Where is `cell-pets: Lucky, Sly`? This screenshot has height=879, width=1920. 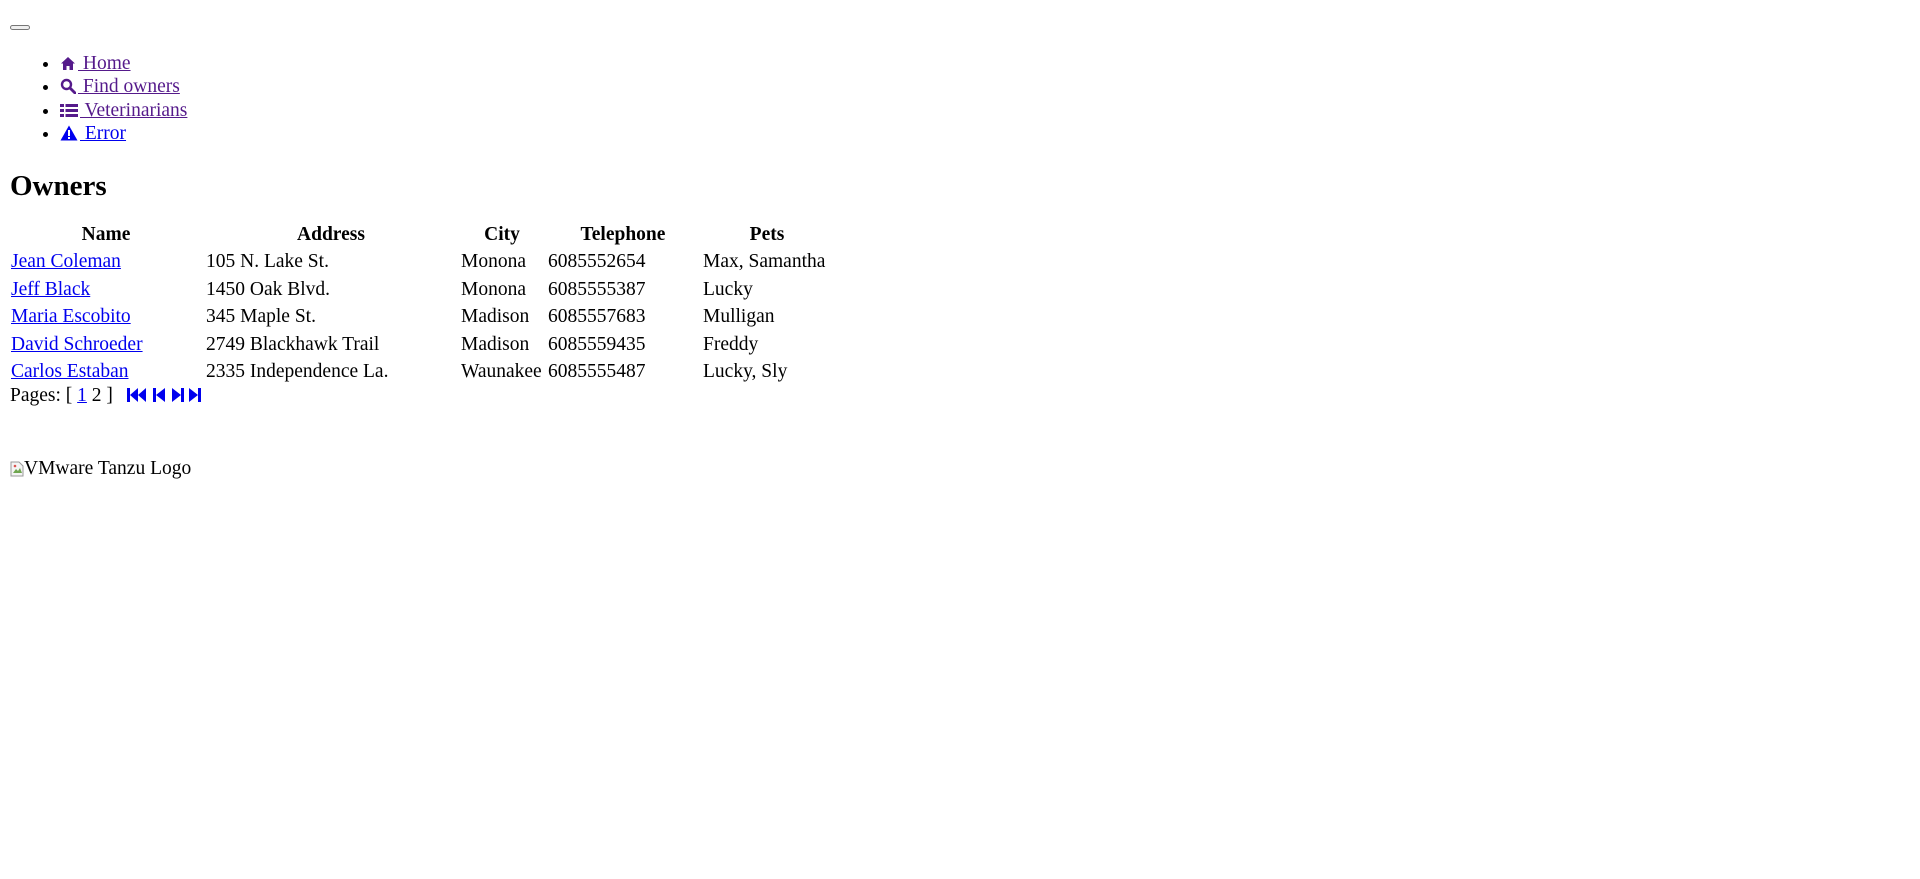 cell-pets: Lucky, Sly is located at coordinates (745, 372).